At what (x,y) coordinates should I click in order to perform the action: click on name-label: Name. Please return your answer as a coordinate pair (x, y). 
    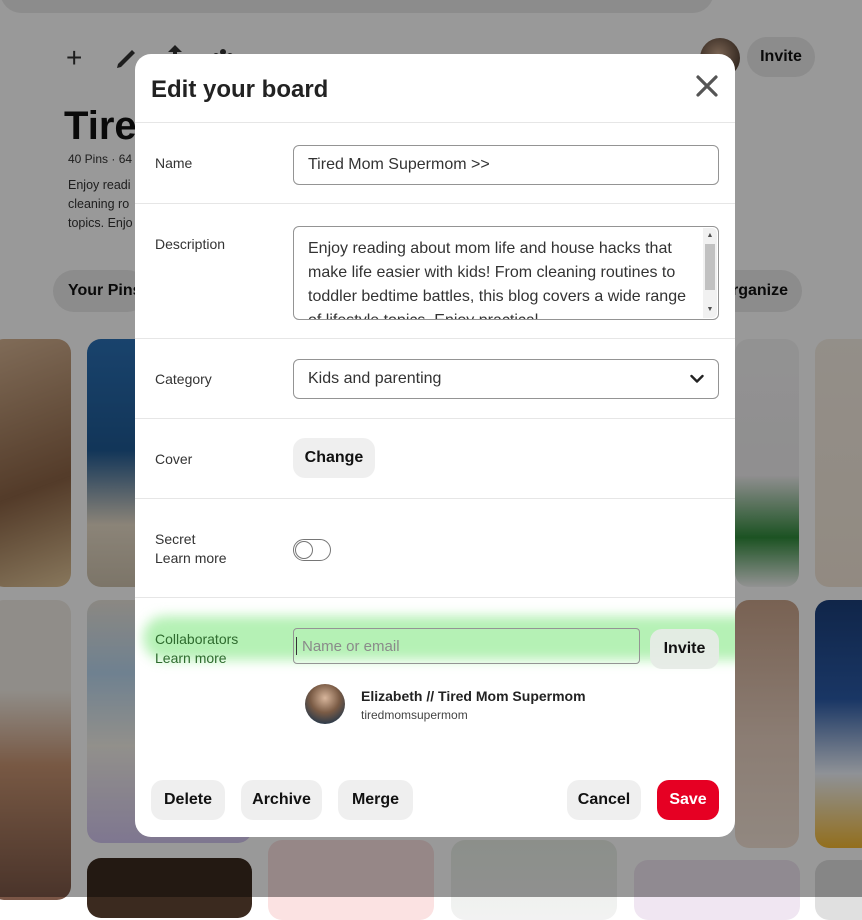
    Looking at the image, I should click on (174, 163).